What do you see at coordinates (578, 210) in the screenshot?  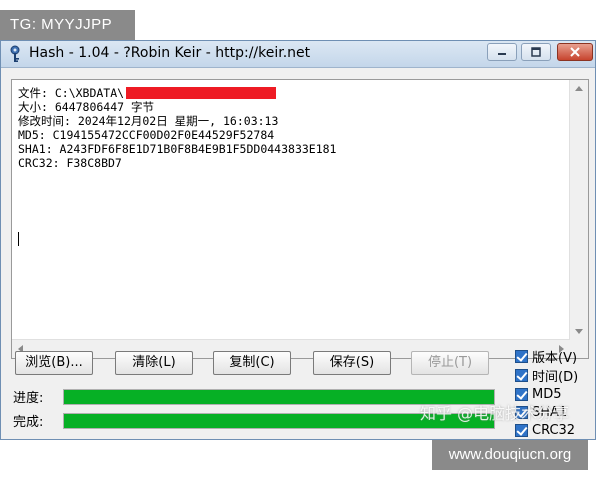 I see `vertical-scrollbar` at bounding box center [578, 210].